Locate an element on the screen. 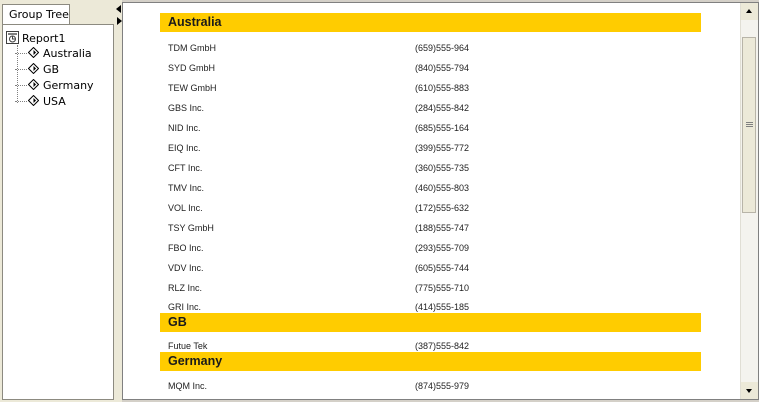 The image size is (759, 402). tree-node-germany: Germany is located at coordinates (54, 86).